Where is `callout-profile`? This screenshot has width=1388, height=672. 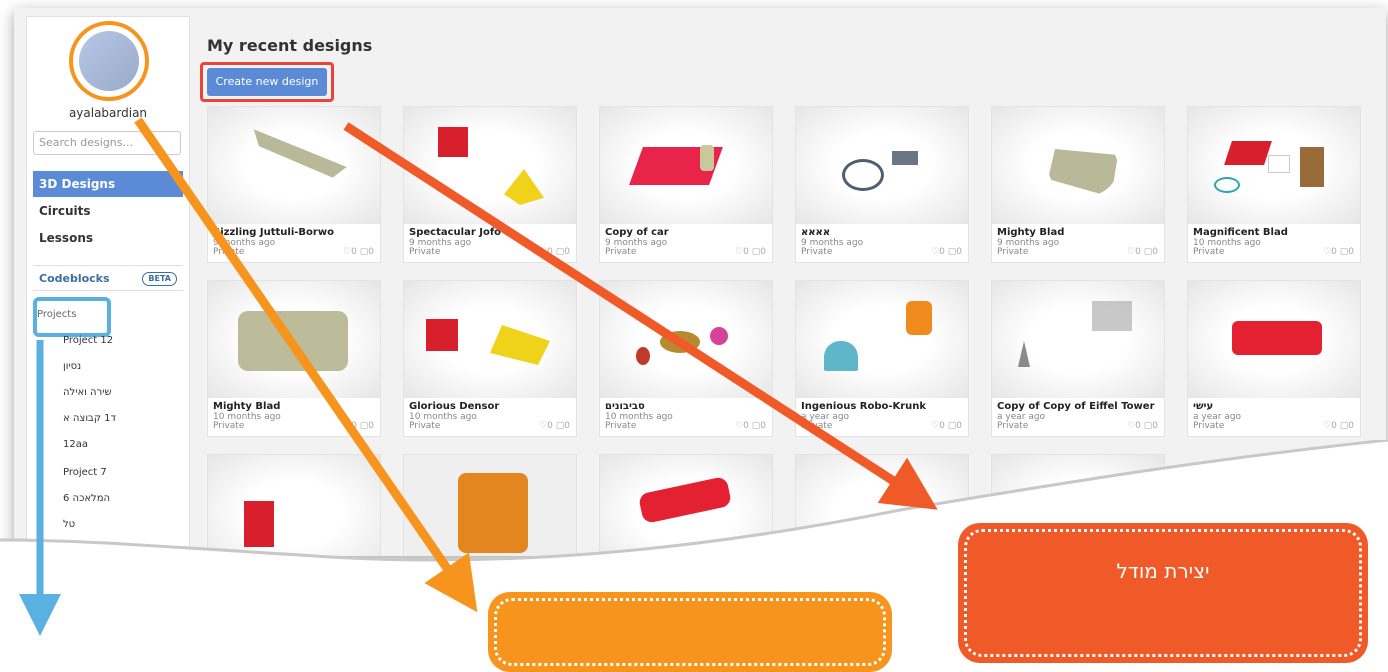
callout-profile is located at coordinates (690, 632).